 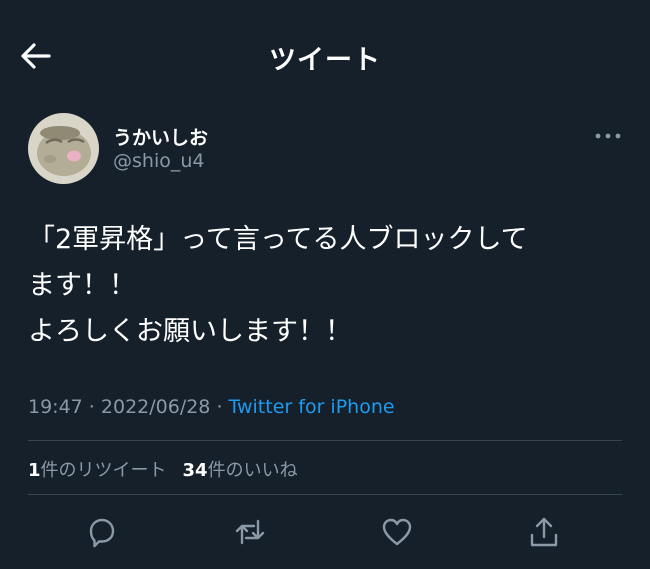 I want to click on tweet-source-link: Twitter for iPhone, so click(x=312, y=407).